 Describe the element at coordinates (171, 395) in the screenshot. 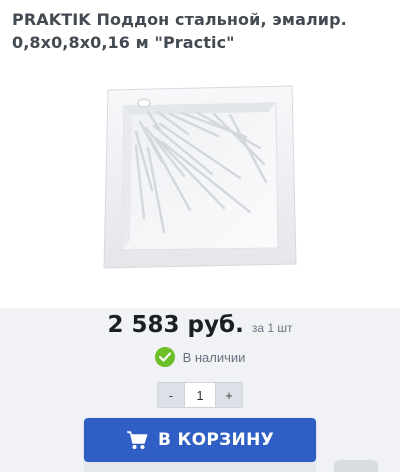

I see `quantity-decrease-button: -` at that location.